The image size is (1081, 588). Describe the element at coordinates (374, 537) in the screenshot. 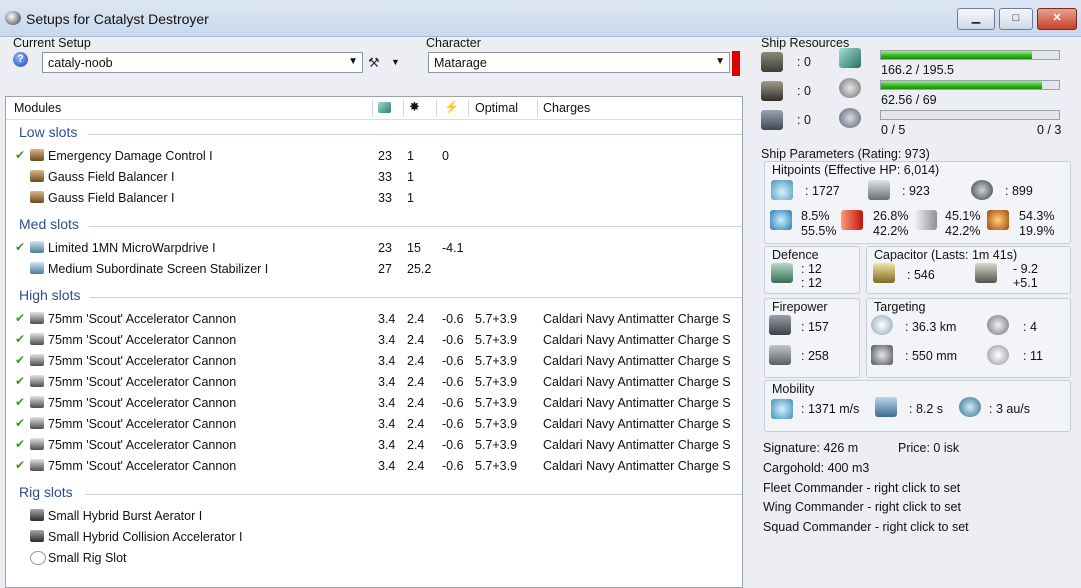

I see `module-row: Small Hybrid Collision Accelerator I` at that location.